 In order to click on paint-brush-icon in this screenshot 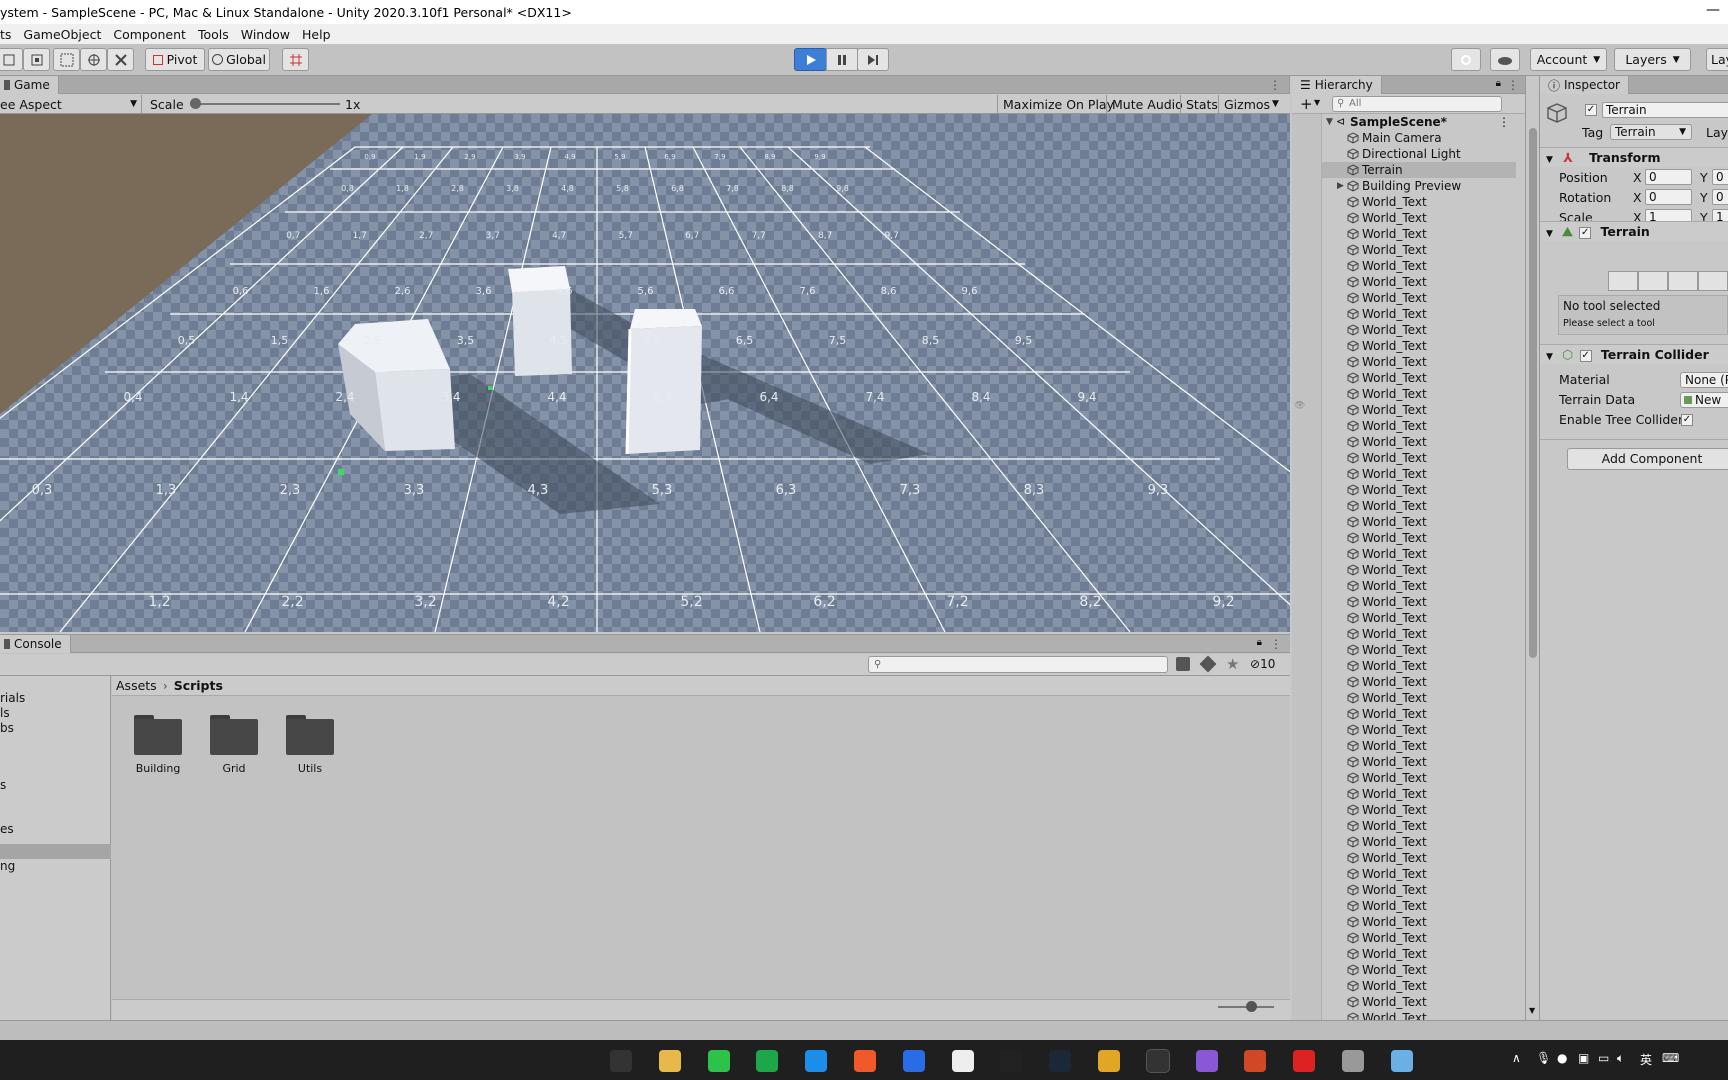, I will do `click(1653, 281)`.